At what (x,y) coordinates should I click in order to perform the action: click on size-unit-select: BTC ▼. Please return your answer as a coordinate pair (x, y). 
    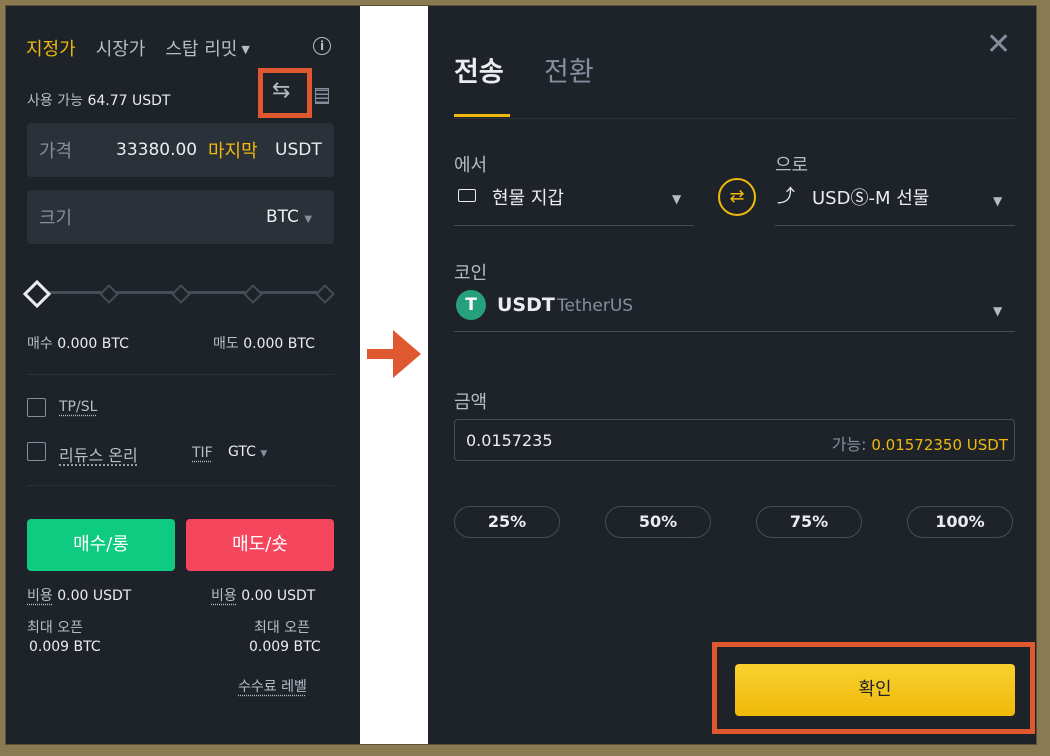
    Looking at the image, I should click on (289, 217).